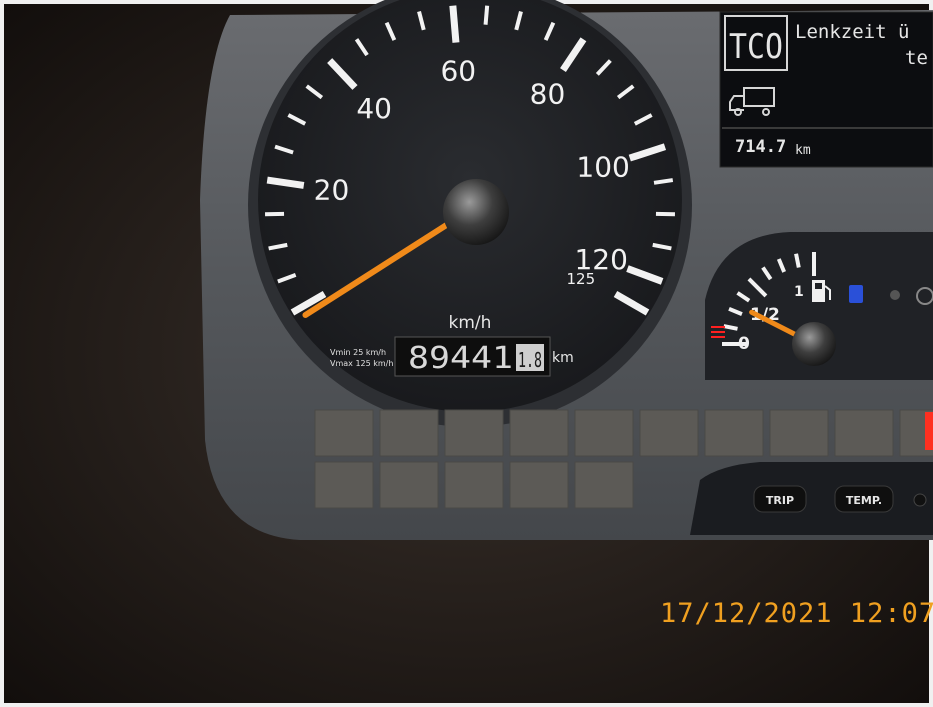 The width and height of the screenshot is (933, 707). I want to click on tachograph-distance-unit: km, so click(803, 150).